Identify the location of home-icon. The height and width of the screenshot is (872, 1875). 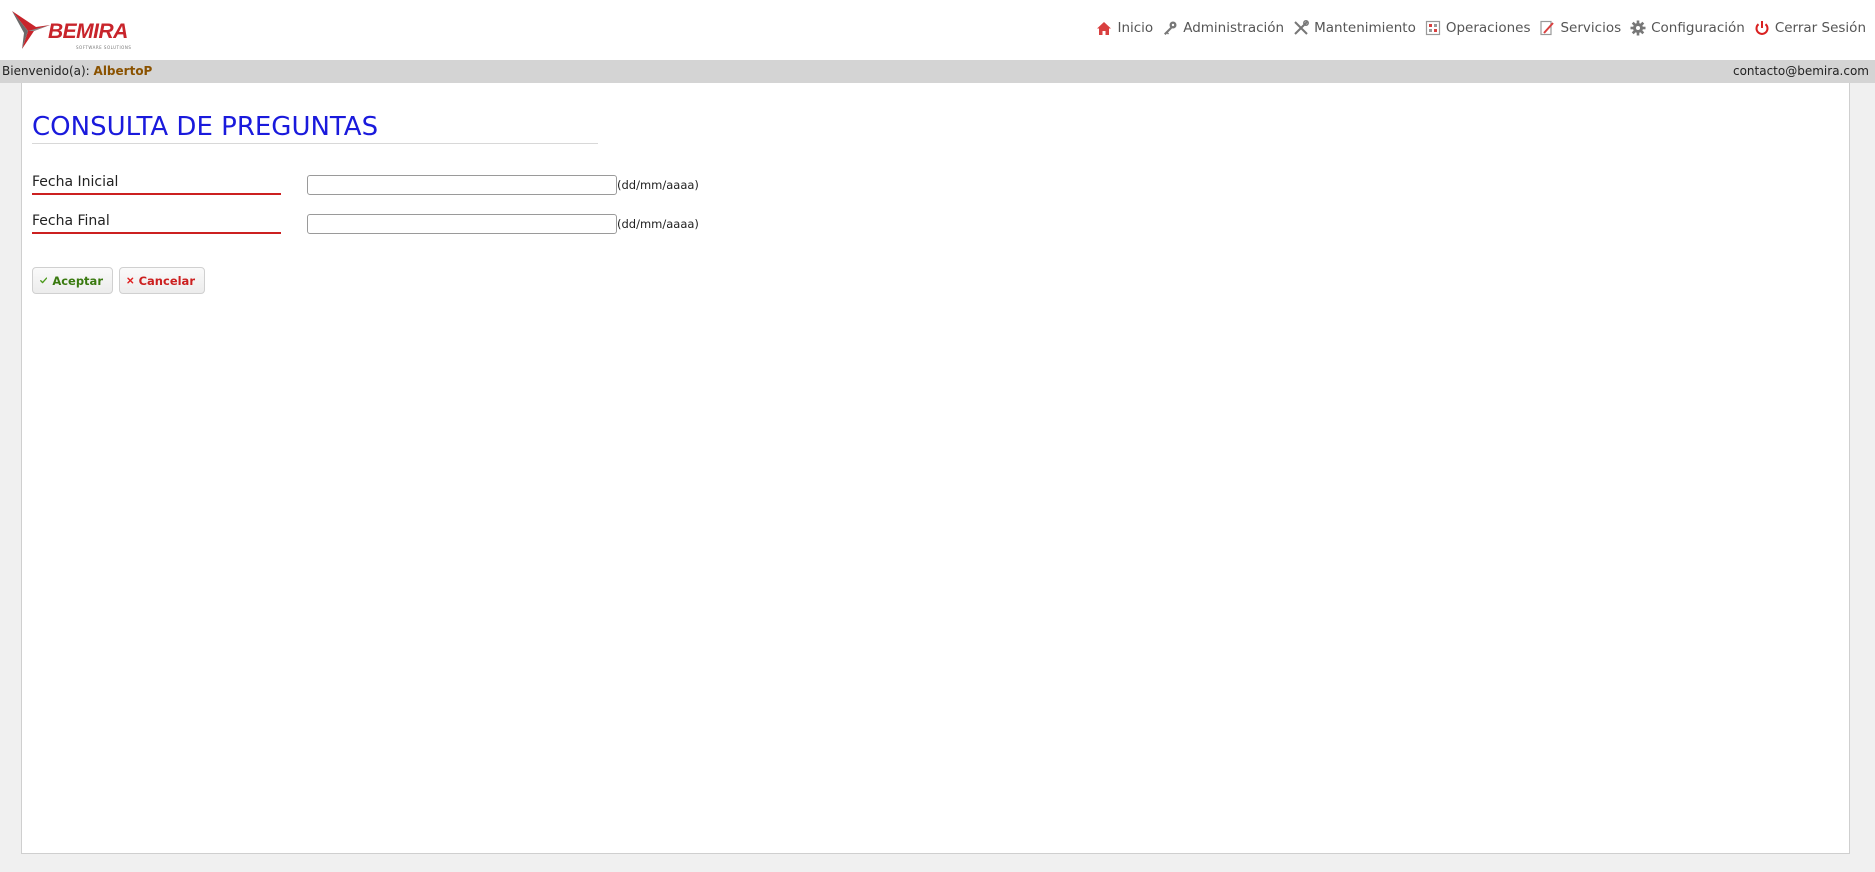
(1104, 28).